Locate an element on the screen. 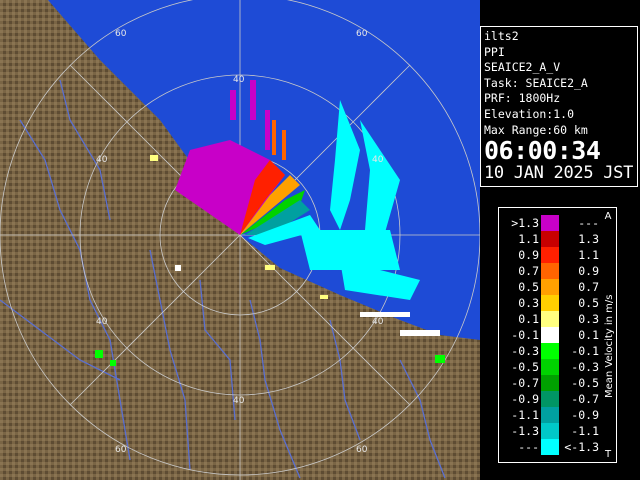  legend-lower-bound: >1.3 is located at coordinates (525, 223).